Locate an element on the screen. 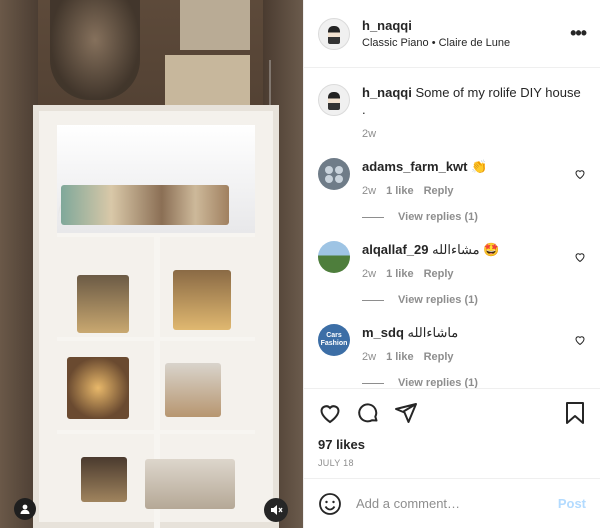 This screenshot has height=528, width=600. comment-text: ماشاءالله is located at coordinates (433, 332).